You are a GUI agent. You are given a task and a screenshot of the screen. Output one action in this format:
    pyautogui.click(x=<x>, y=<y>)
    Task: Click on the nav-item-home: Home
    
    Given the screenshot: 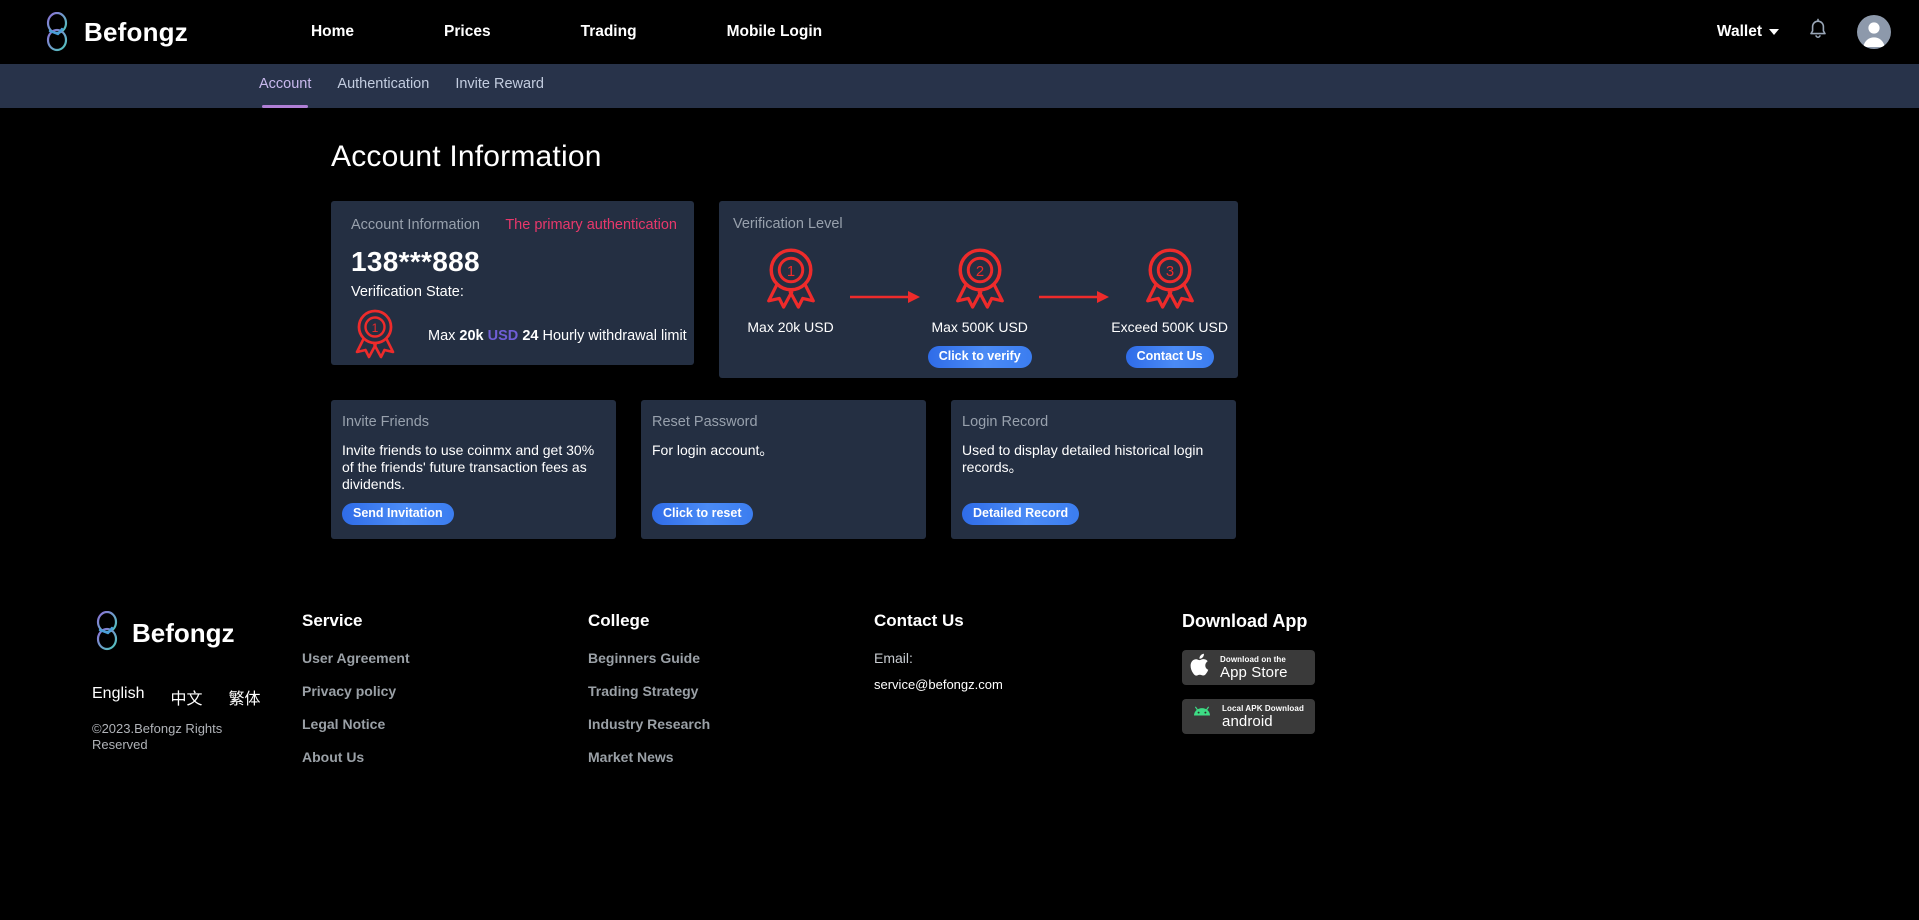 What is the action you would take?
    pyautogui.click(x=332, y=32)
    